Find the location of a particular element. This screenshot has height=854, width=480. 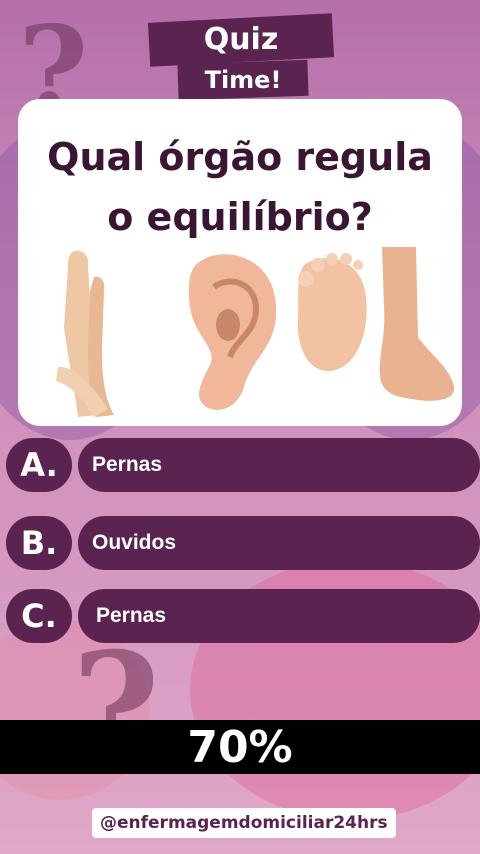

option-c-label: Pernas is located at coordinates (131, 615).